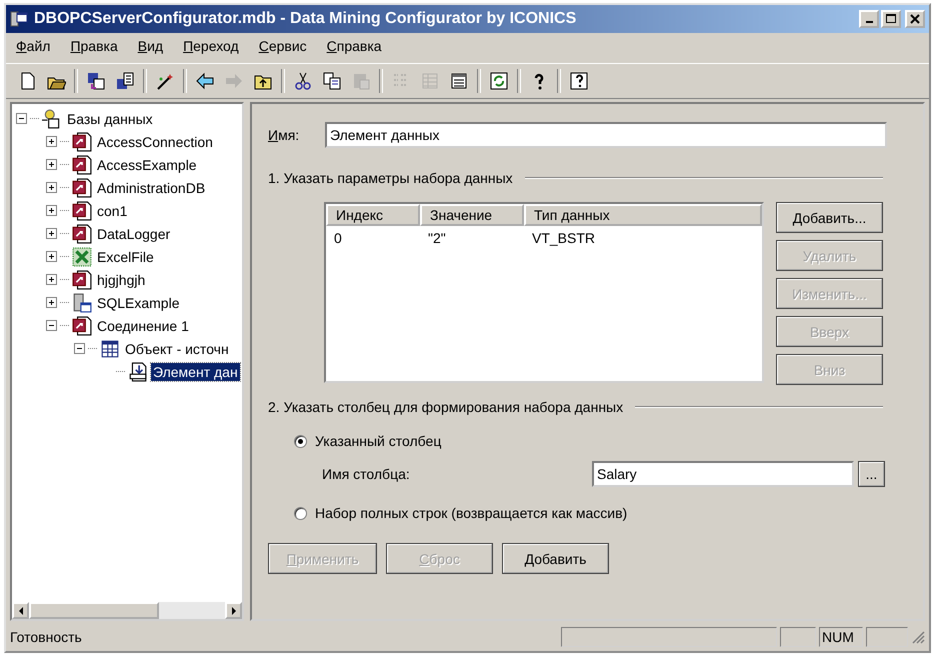 The height and width of the screenshot is (657, 935). Describe the element at coordinates (378, 441) in the screenshot. I see `radio-label: Указанный столбец` at that location.